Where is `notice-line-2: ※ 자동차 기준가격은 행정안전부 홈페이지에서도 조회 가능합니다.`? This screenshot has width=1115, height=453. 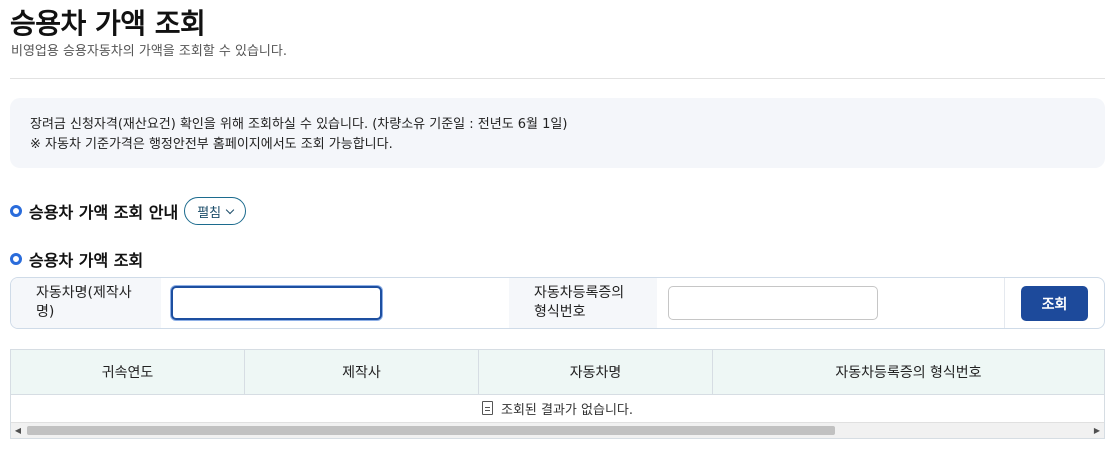
notice-line-2: ※ 자동차 기준가격은 행정안전부 홈페이지에서도 조회 가능합니다. is located at coordinates (211, 144).